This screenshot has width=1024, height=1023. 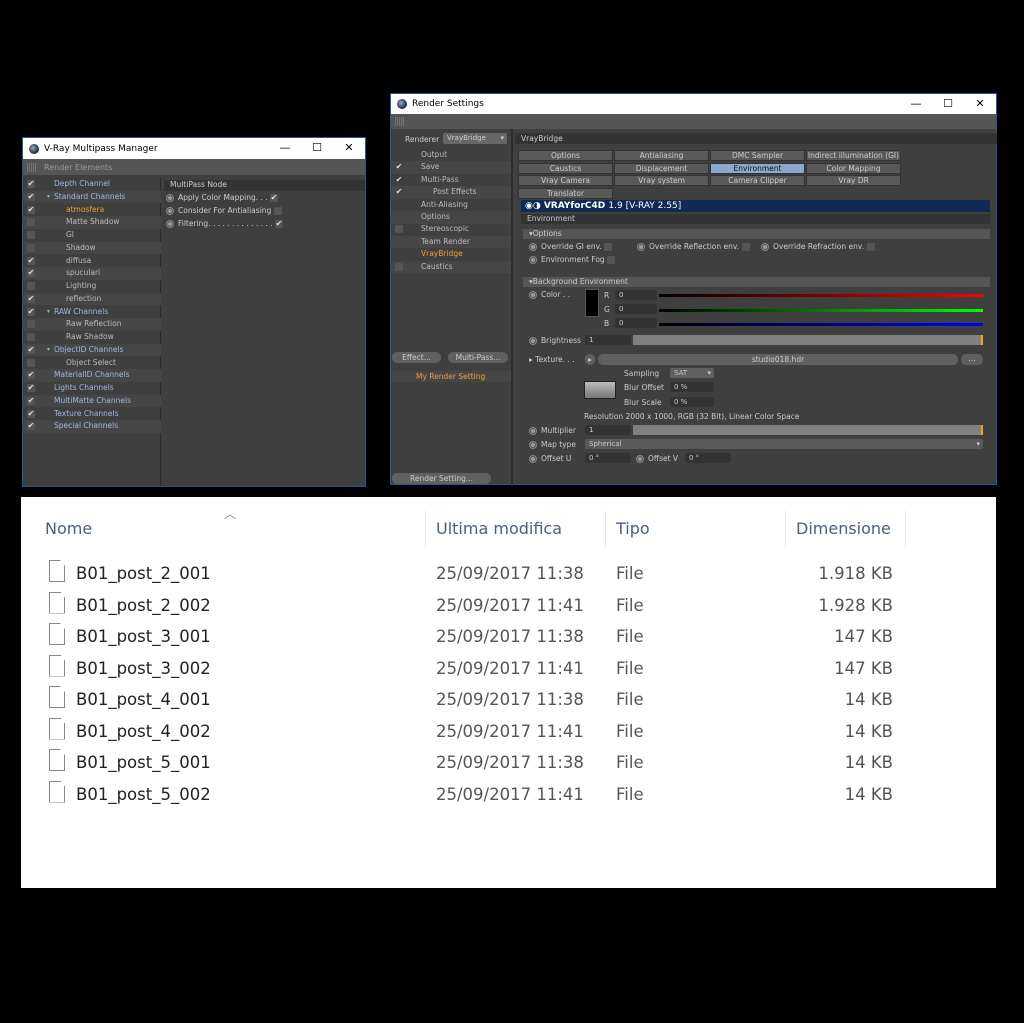 I want to click on settings-item: Anti-Aliasing, so click(x=451, y=205).